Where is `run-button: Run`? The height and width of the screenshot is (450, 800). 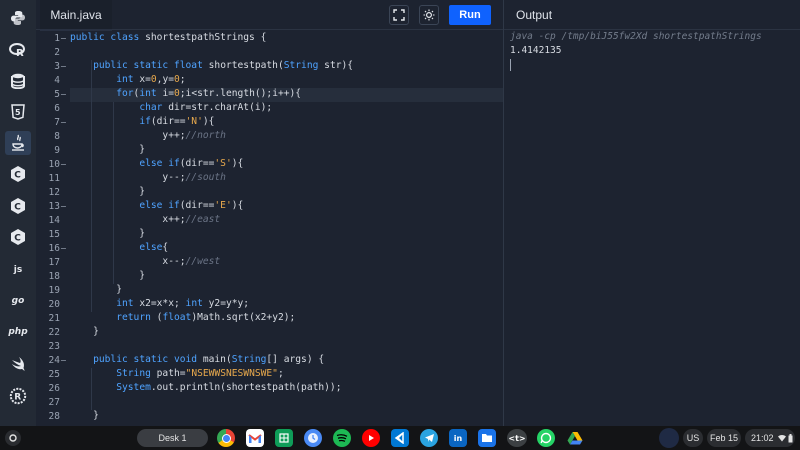
run-button: Run is located at coordinates (470, 15).